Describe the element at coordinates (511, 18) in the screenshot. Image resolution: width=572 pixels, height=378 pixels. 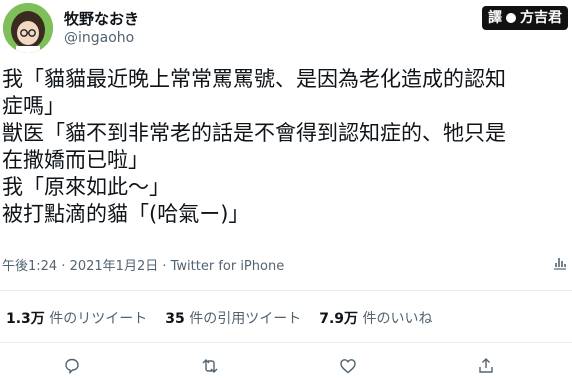
I see `watermark-dot-icon` at that location.